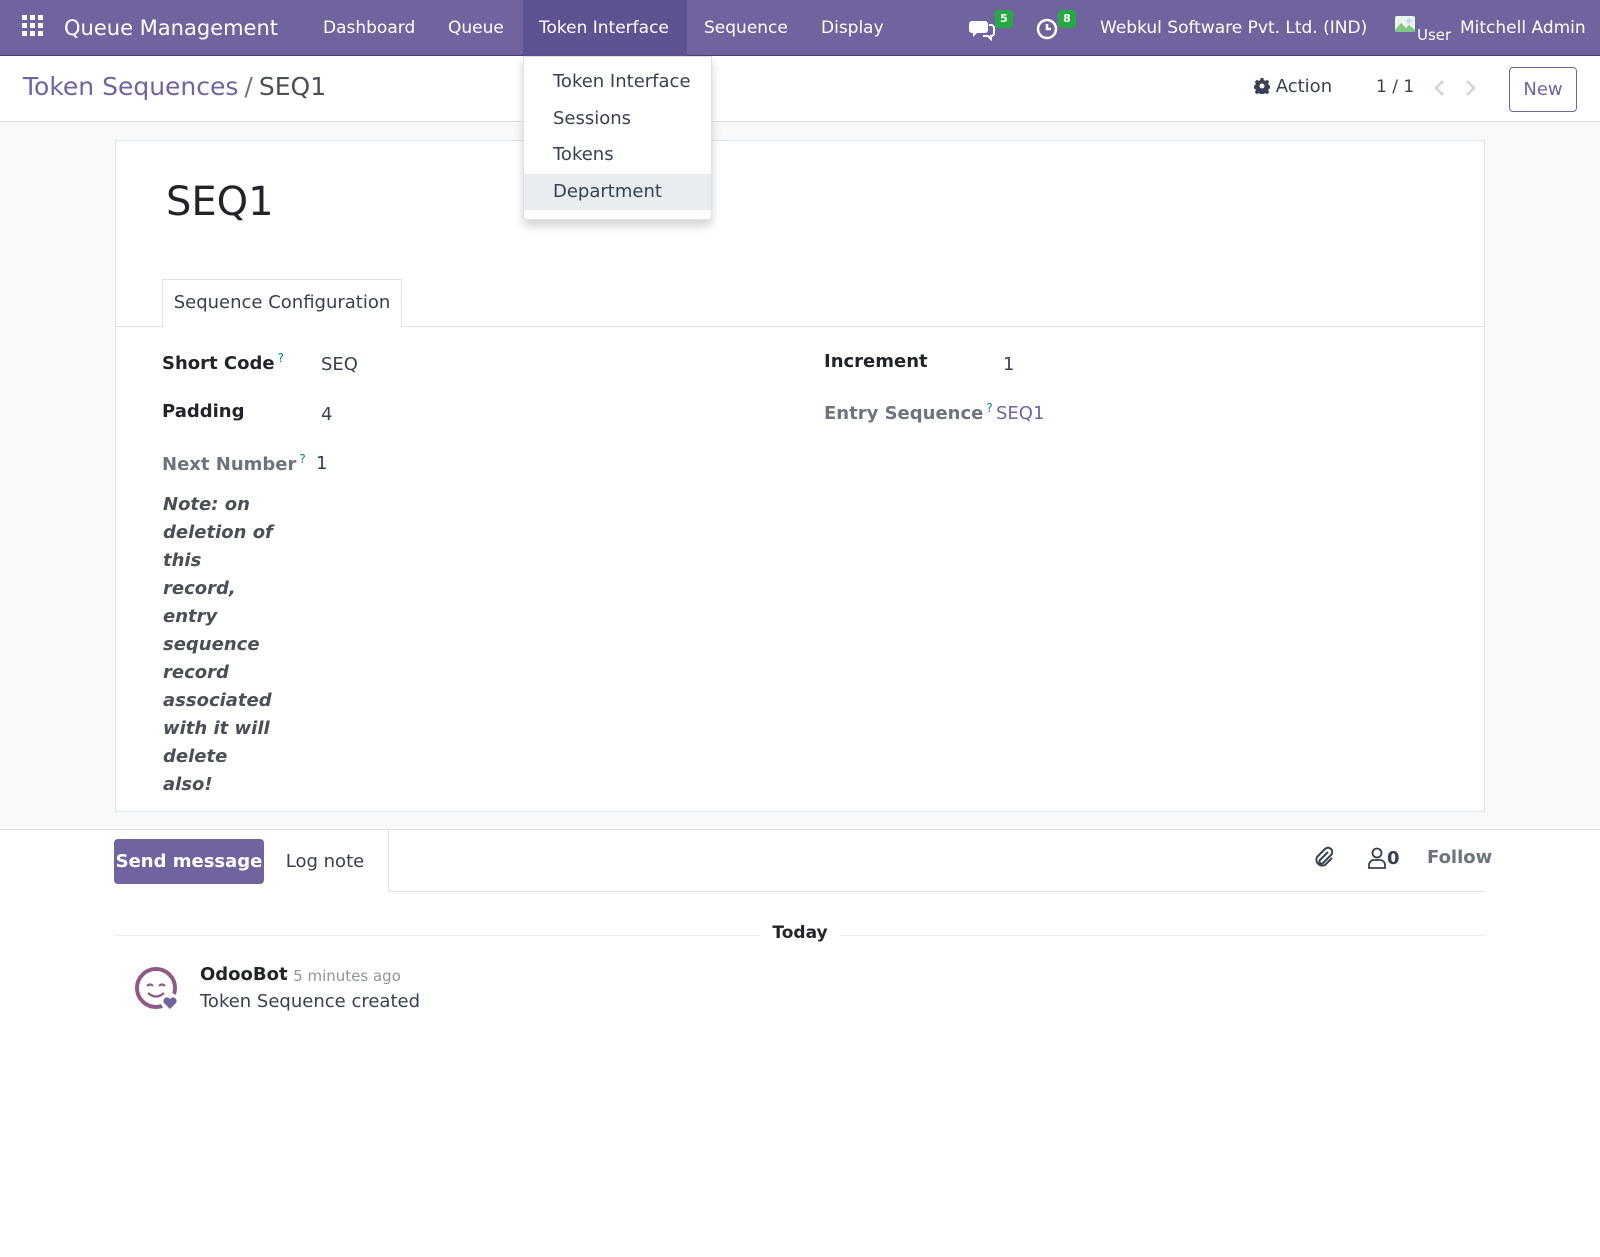 This screenshot has height=1257, width=1600. I want to click on app-name: Queue Management, so click(171, 28).